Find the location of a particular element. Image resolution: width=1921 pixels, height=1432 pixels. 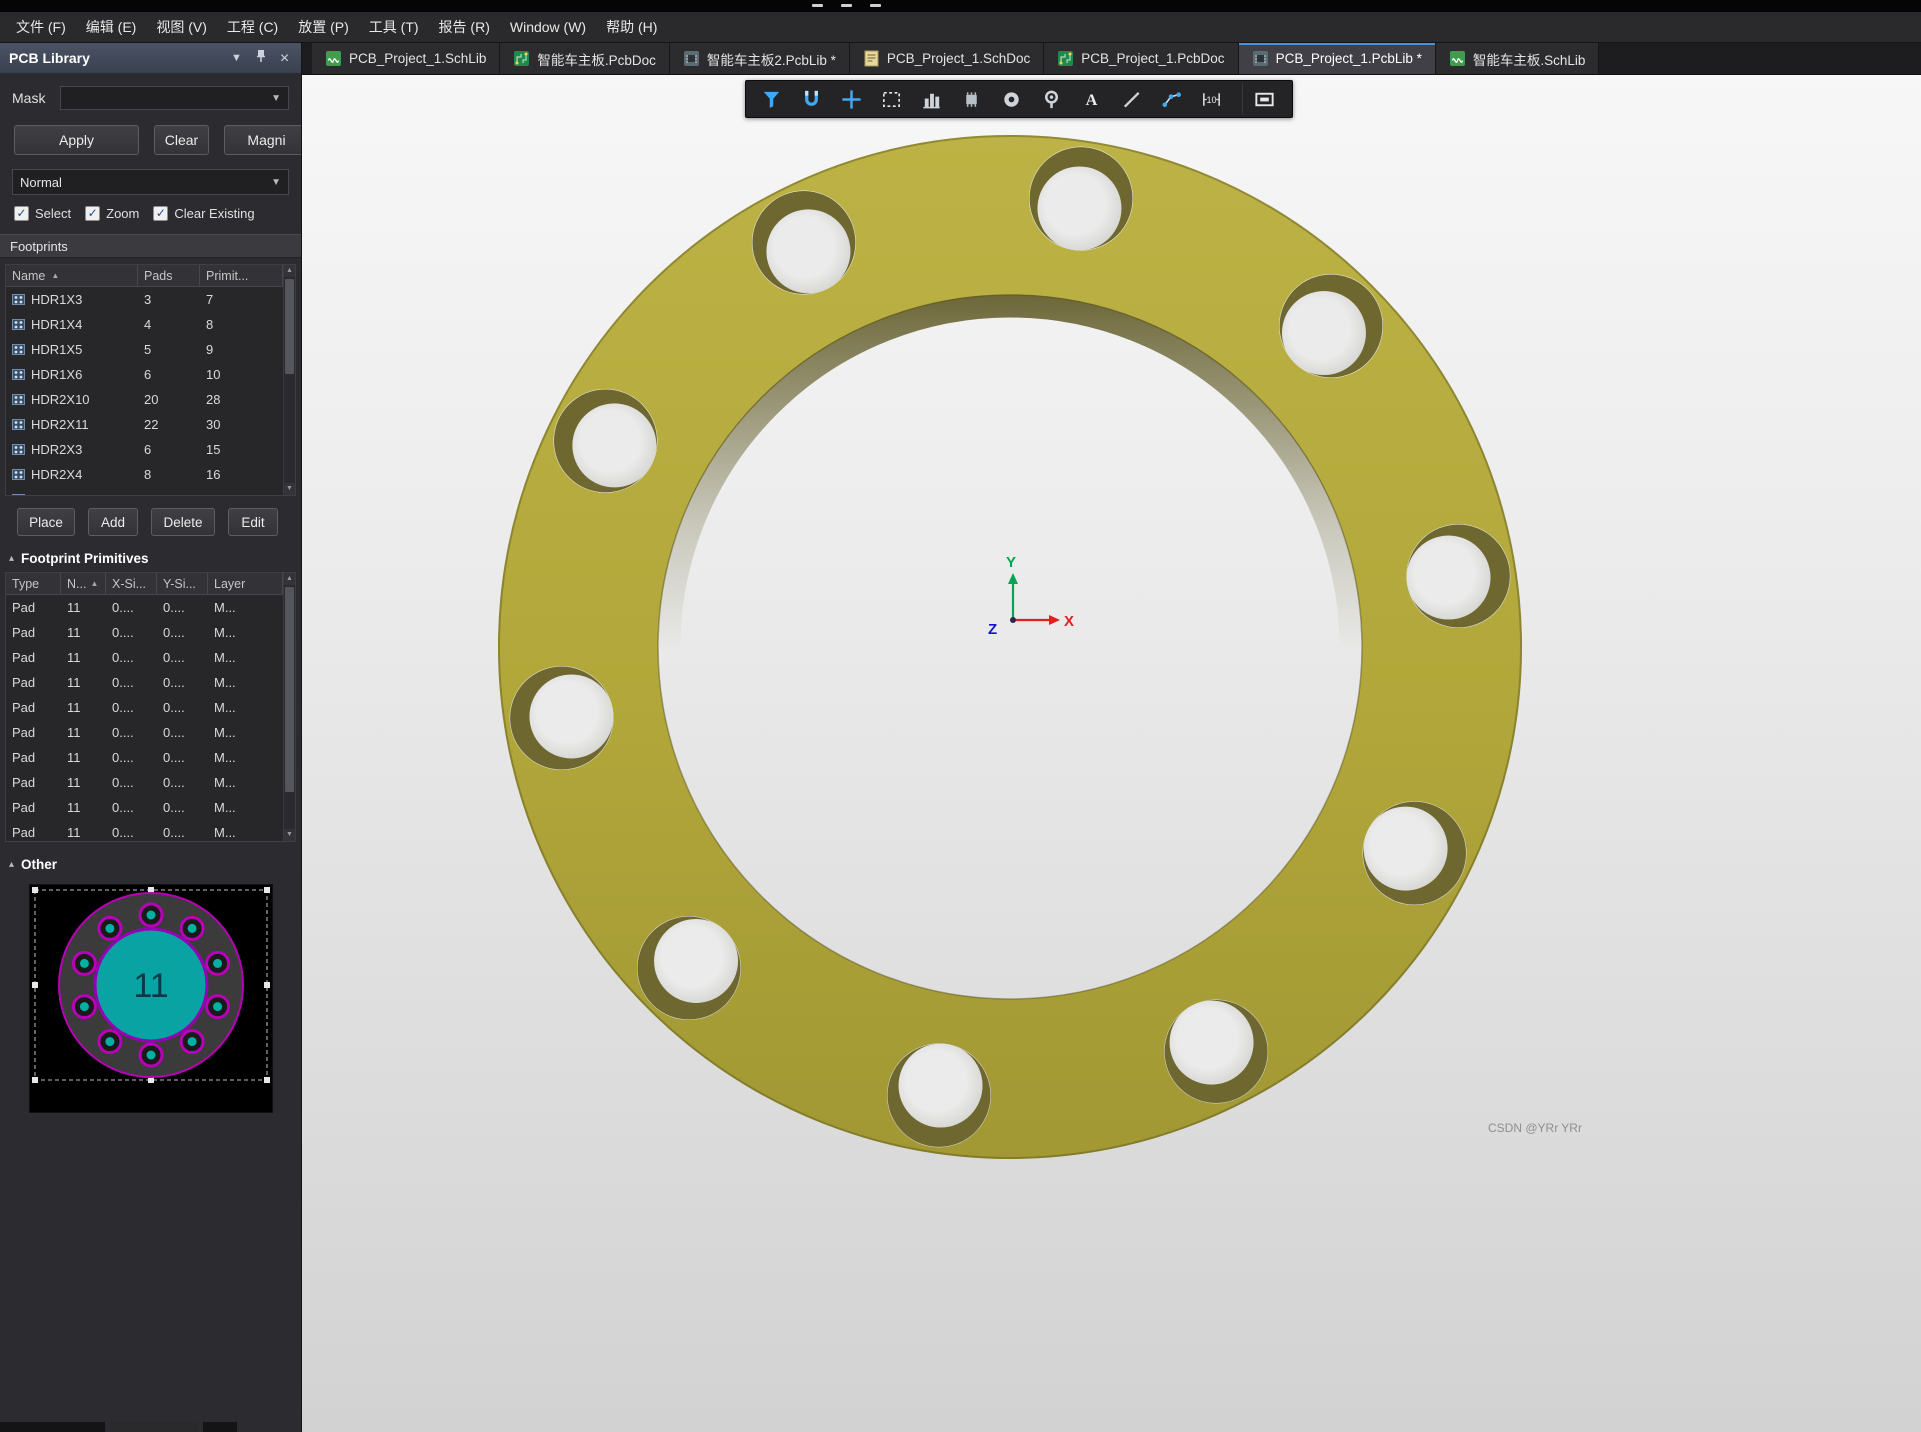

column-header-n: N... ▲ is located at coordinates (83, 583).